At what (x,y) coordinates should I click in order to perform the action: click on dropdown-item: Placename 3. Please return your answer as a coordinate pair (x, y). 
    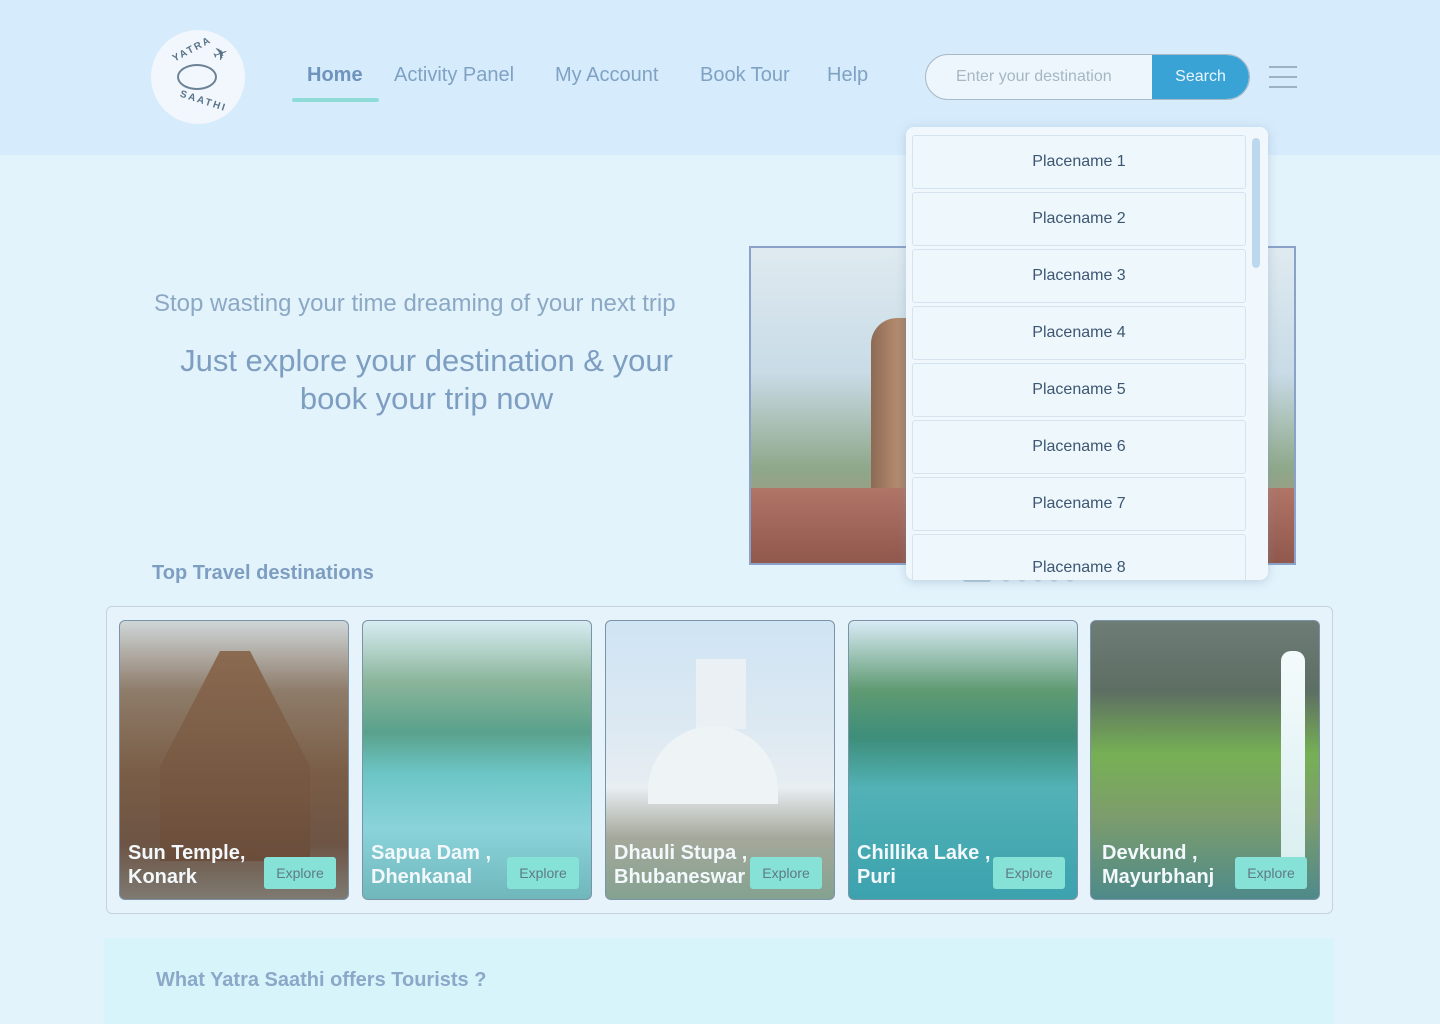
    Looking at the image, I should click on (1079, 276).